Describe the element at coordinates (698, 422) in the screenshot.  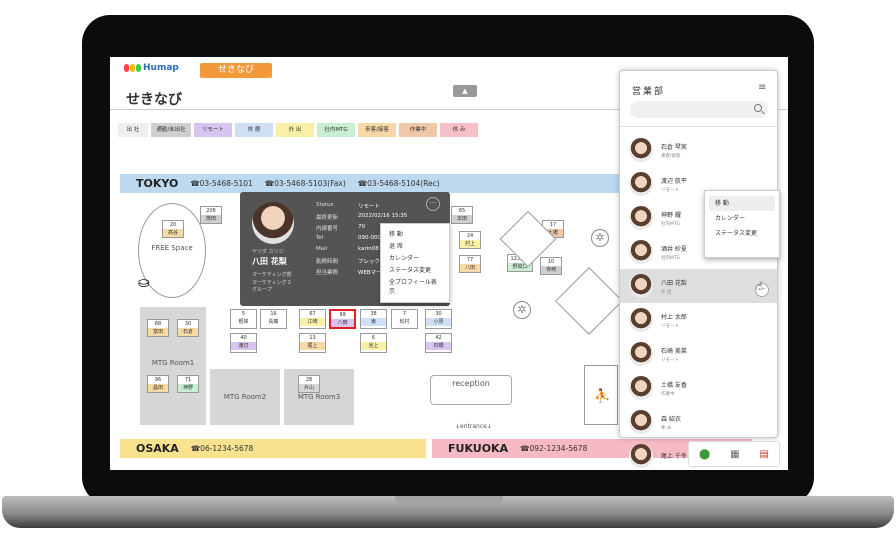
I see `member-item: 森 紹衣休 み` at that location.